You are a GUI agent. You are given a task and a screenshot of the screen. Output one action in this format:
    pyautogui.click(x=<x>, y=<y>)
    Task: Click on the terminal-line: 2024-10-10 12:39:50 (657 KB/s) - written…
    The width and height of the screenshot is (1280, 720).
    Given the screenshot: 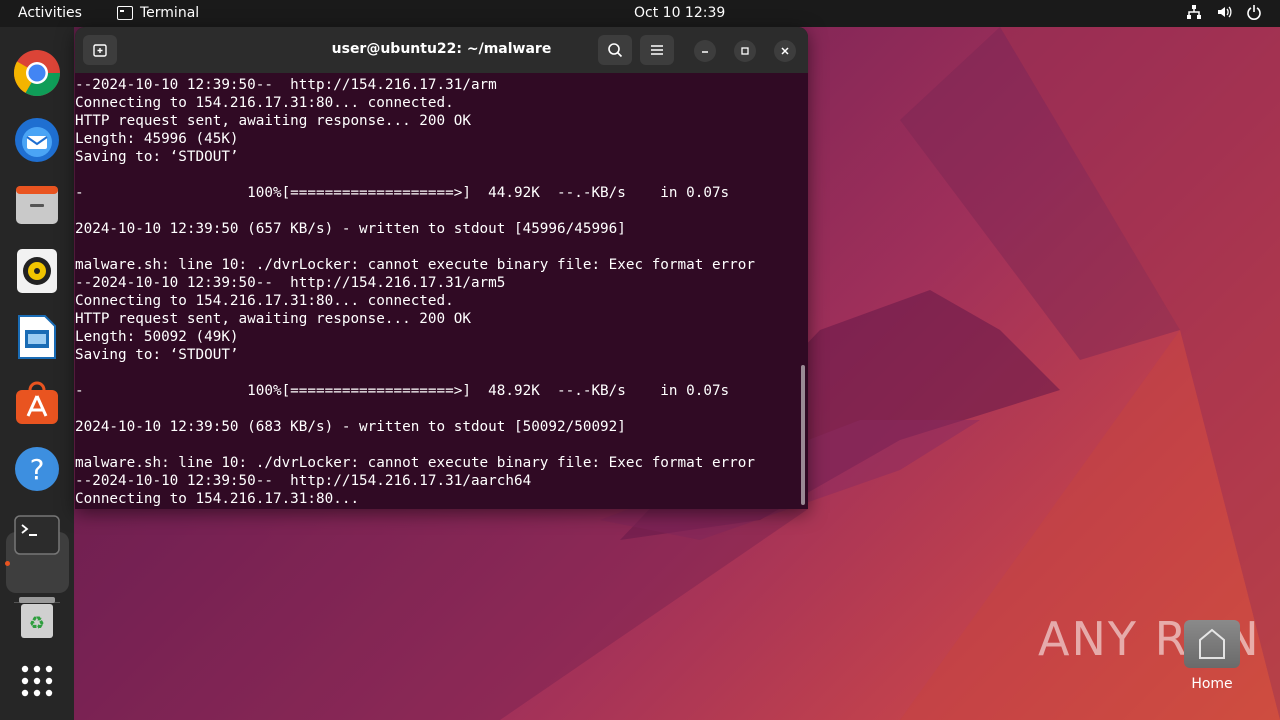 What is the action you would take?
    pyautogui.click(x=350, y=229)
    